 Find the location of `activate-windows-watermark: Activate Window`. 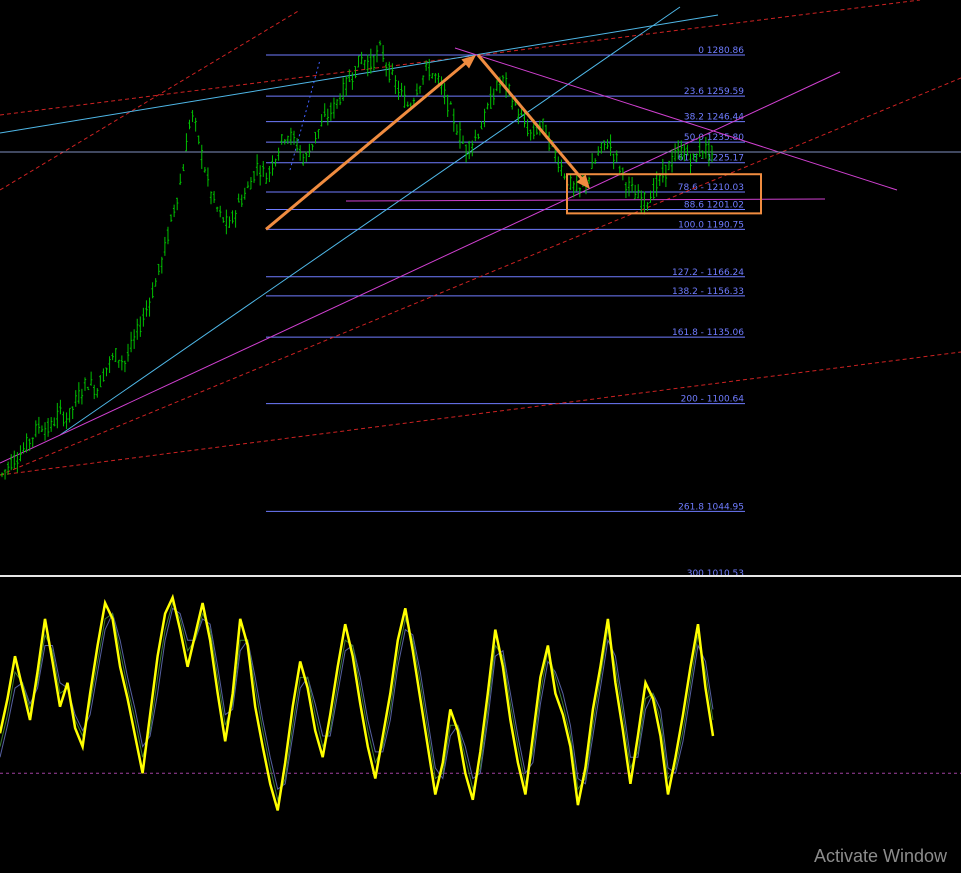

activate-windows-watermark: Activate Window is located at coordinates (881, 856).